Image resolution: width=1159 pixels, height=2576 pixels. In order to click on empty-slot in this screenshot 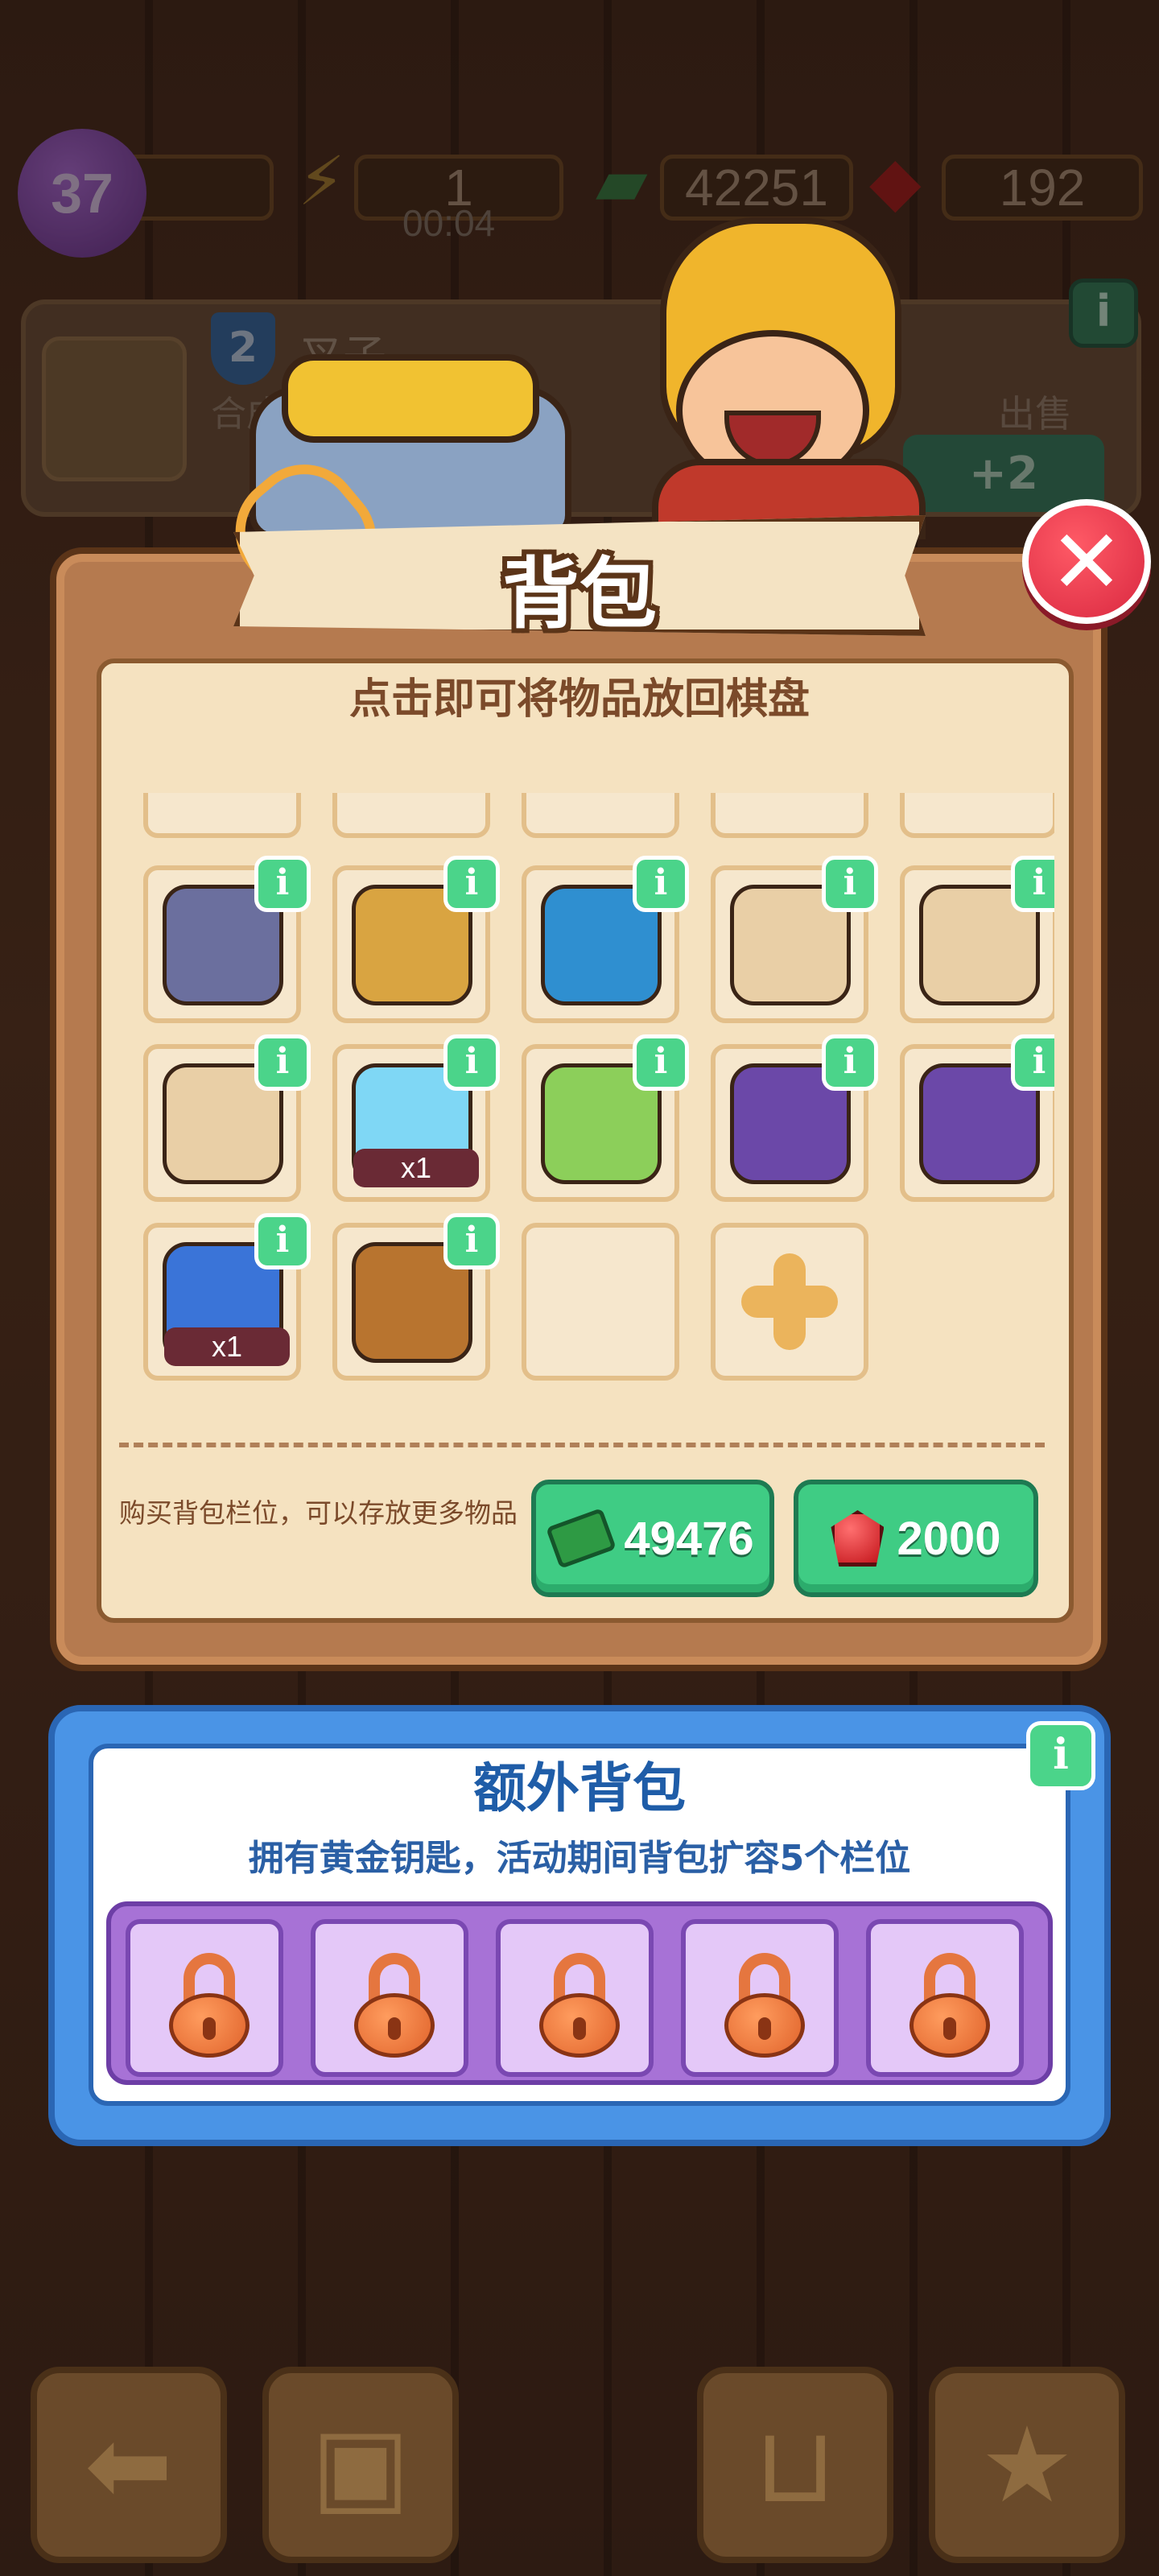, I will do `click(600, 1302)`.